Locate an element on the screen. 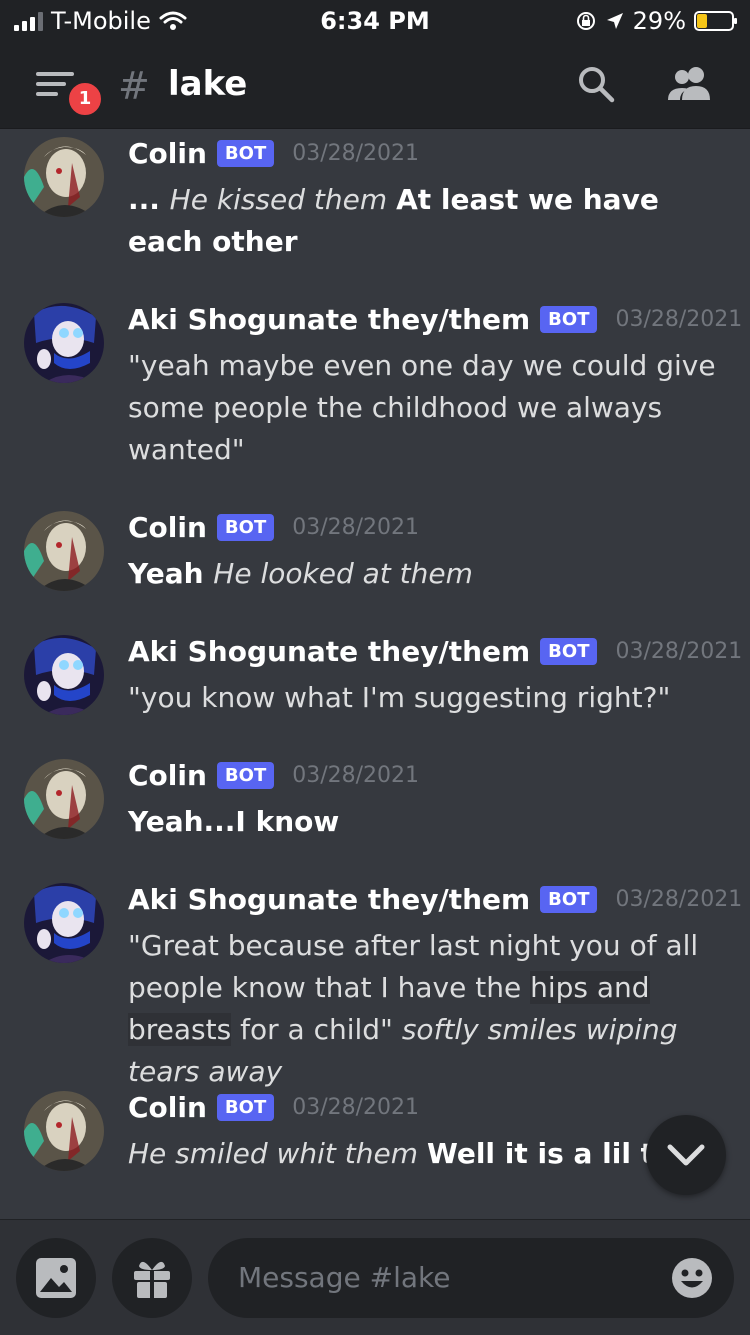 Image resolution: width=750 pixels, height=1335 pixels. message-text-bold: Well it is a lil to soo is located at coordinates (537, 1153).